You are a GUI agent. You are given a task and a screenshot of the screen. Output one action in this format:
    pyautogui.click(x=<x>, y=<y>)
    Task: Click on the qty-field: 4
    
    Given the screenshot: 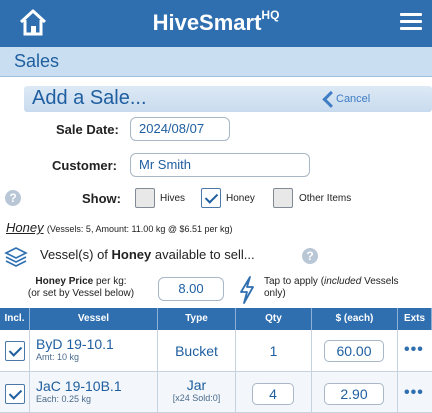 What is the action you would take?
    pyautogui.click(x=273, y=394)
    